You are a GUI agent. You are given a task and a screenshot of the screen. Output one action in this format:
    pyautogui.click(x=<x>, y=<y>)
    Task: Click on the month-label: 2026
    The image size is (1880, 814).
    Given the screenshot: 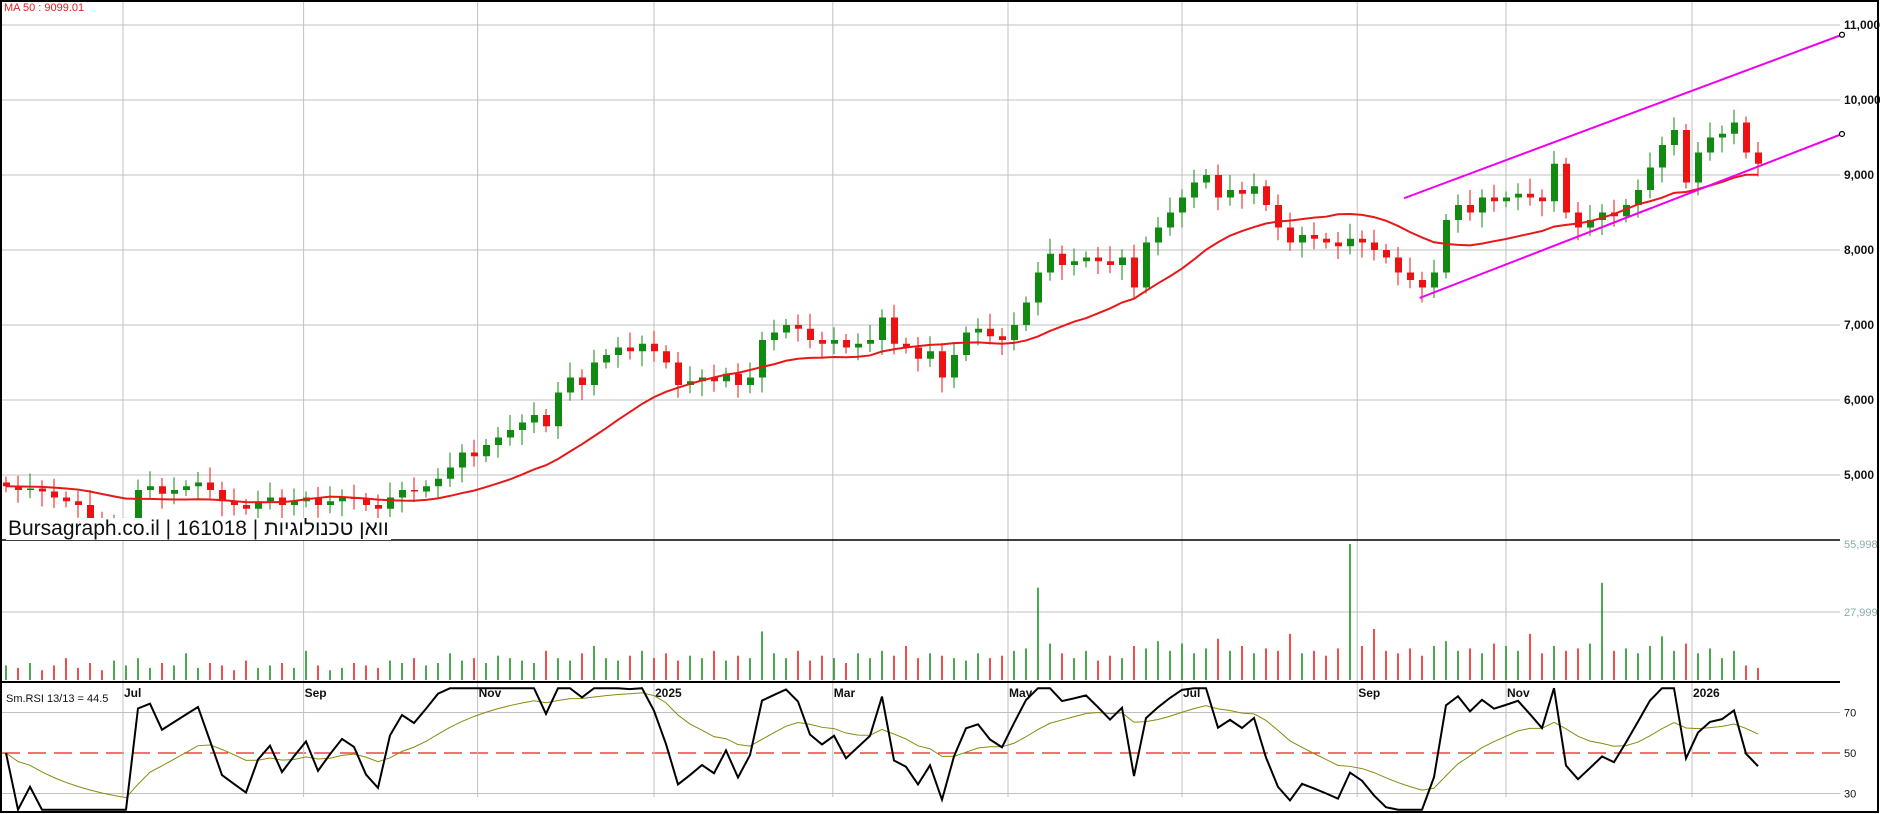 What is the action you would take?
    pyautogui.click(x=1706, y=693)
    